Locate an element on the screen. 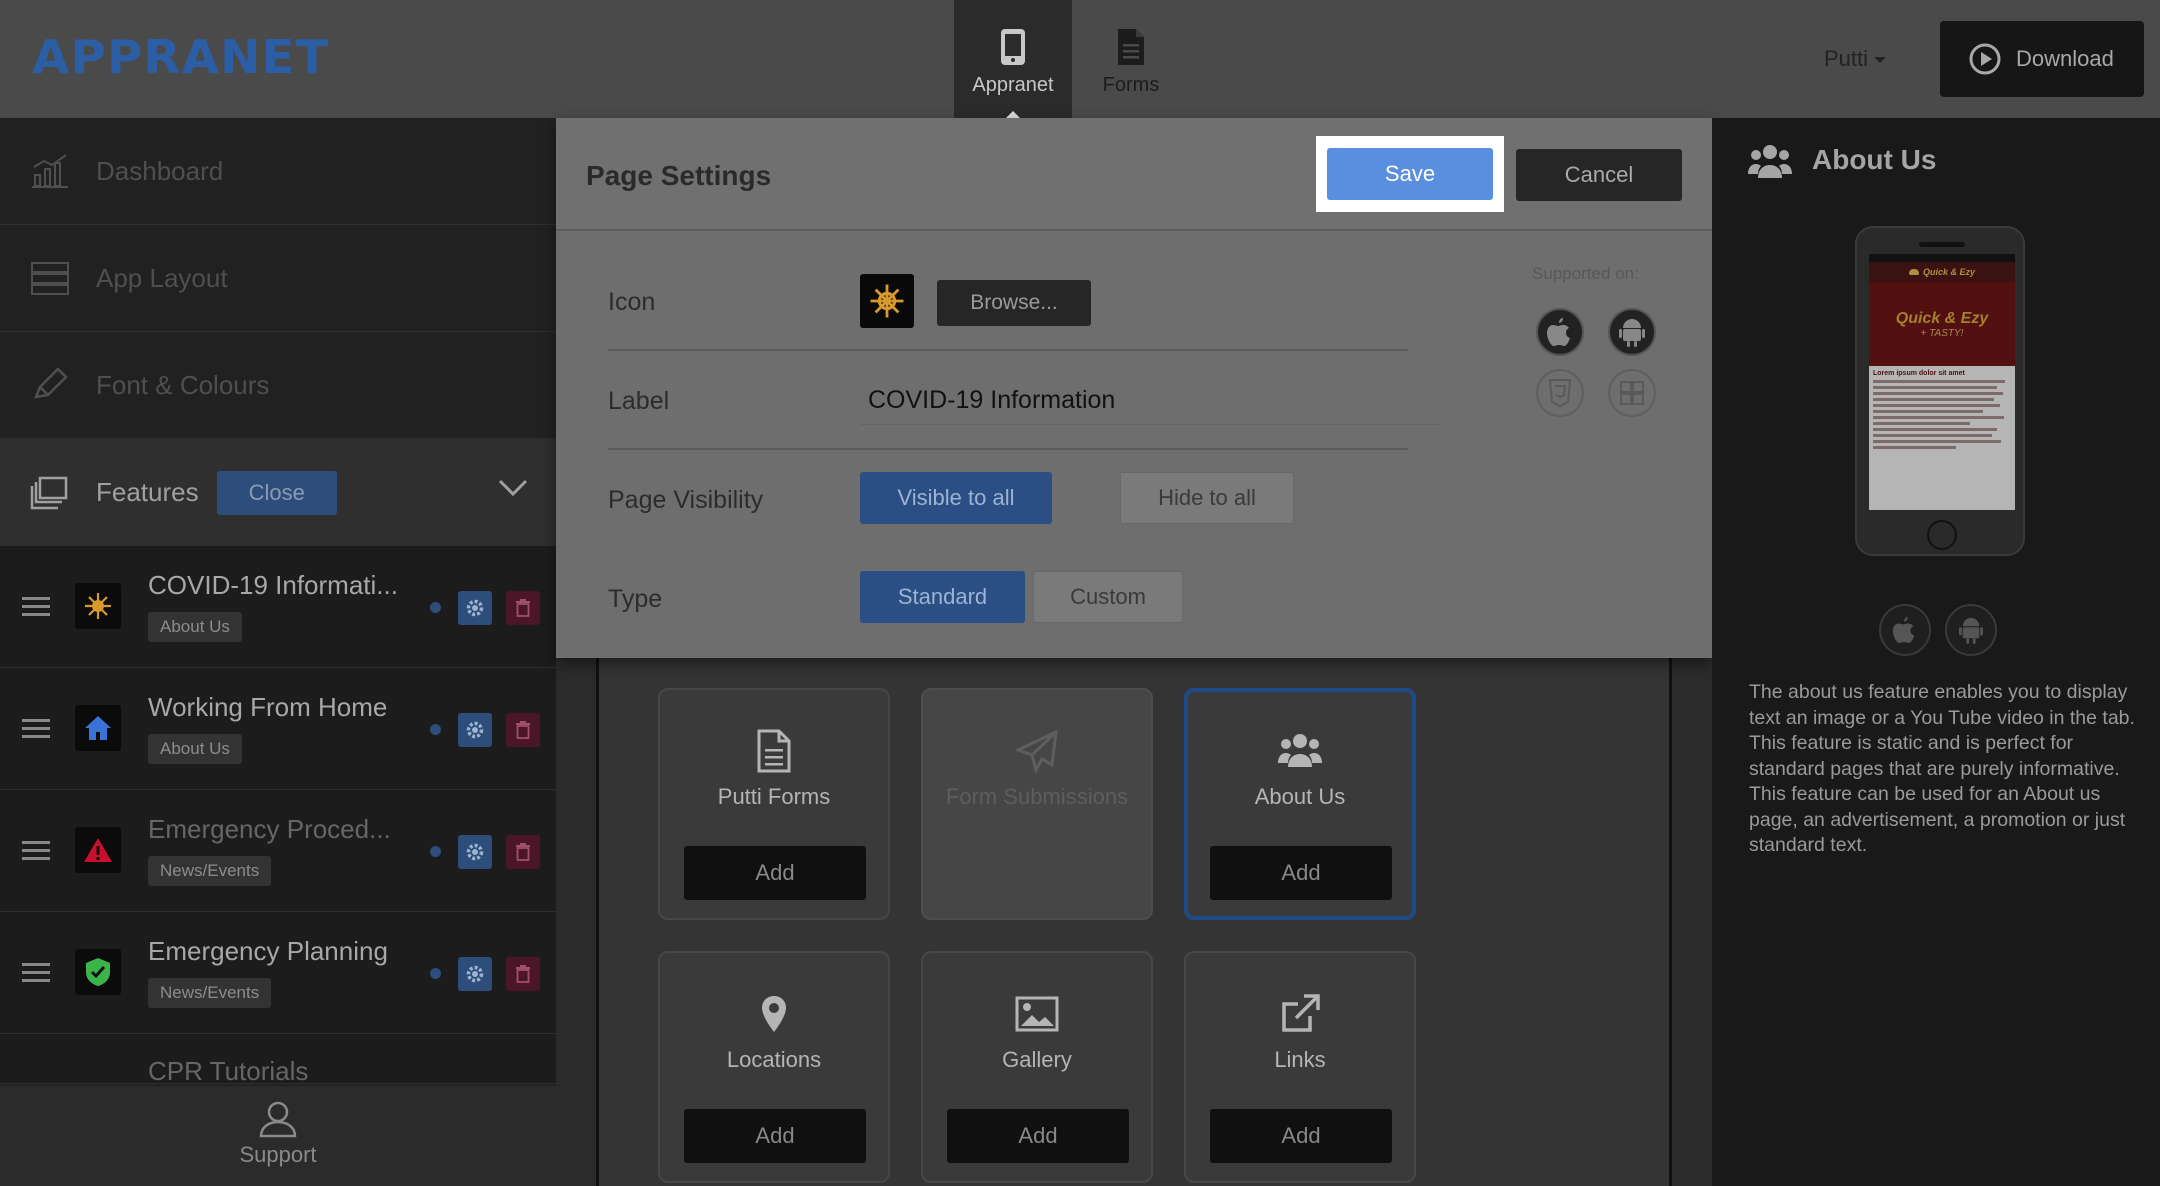 The height and width of the screenshot is (1186, 2160). card-name: About Us is located at coordinates (1300, 796).